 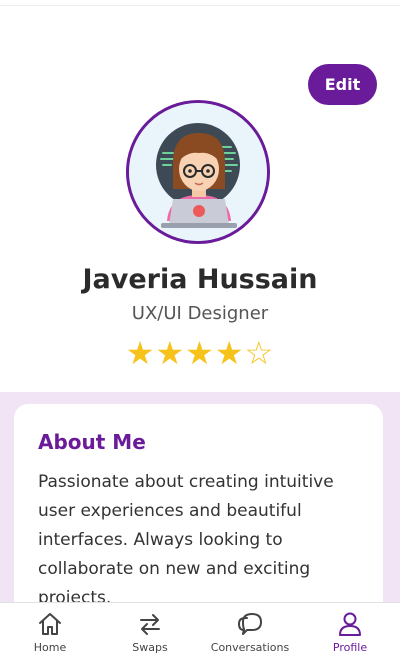 What do you see at coordinates (342, 84) in the screenshot?
I see `edit-profile-button: Edit` at bounding box center [342, 84].